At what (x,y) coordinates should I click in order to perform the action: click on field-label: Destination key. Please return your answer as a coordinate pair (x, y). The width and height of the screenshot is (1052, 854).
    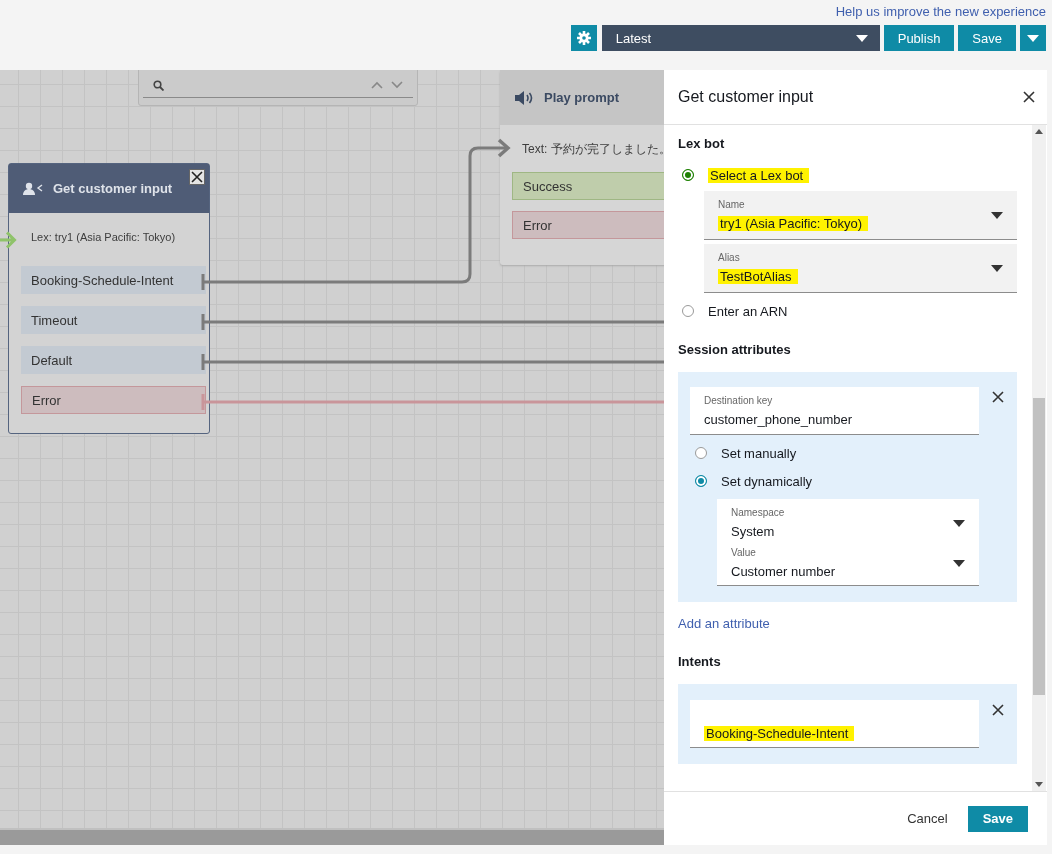
    Looking at the image, I should click on (739, 400).